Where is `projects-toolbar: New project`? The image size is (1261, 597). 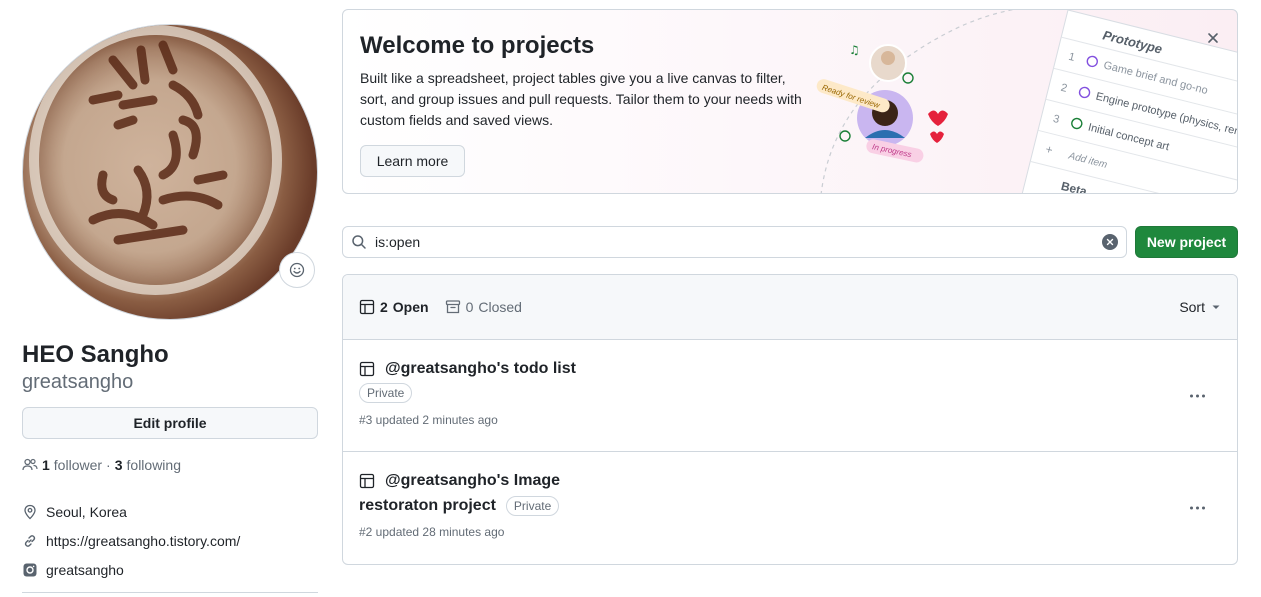 projects-toolbar: New project is located at coordinates (790, 242).